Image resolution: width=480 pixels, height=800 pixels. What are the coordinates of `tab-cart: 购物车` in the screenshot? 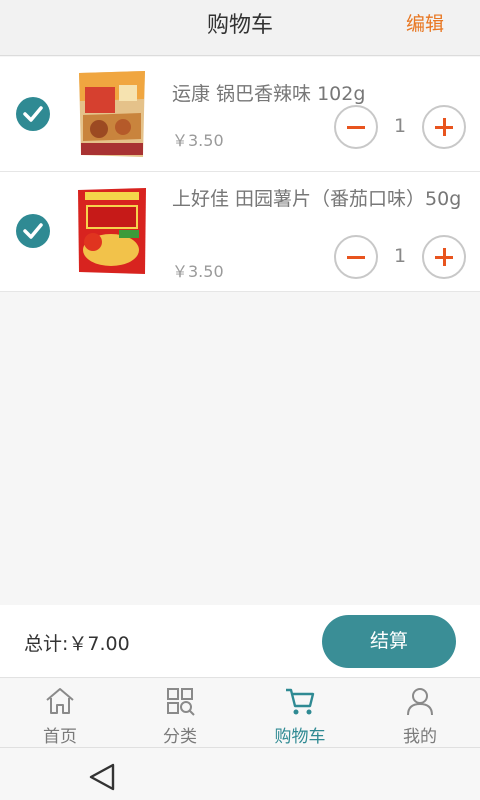 It's located at (300, 713).